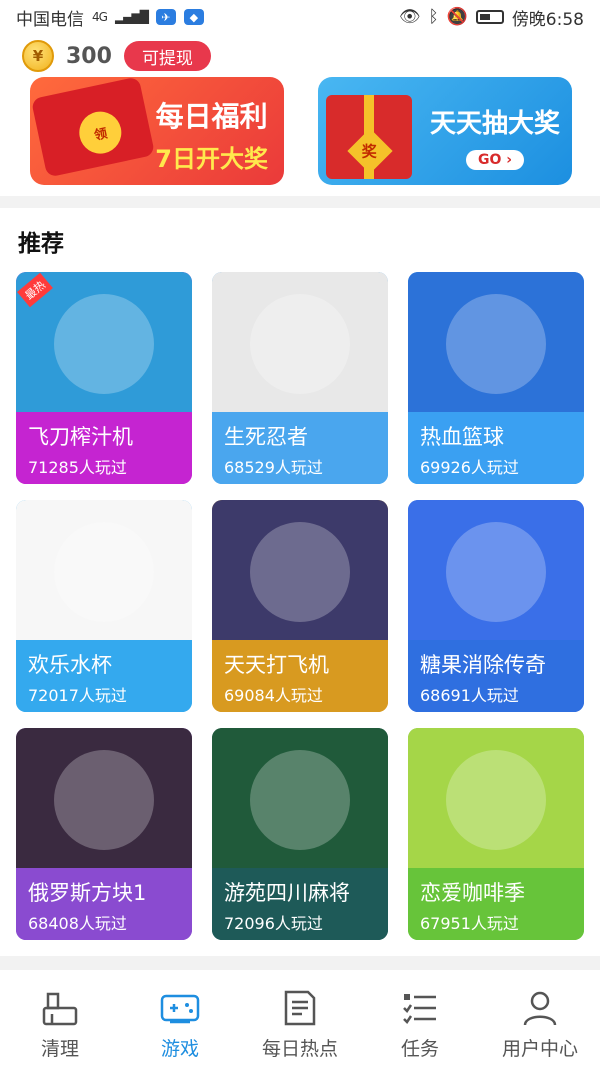  What do you see at coordinates (457, 17) in the screenshot?
I see `mute-icon: 🔕` at bounding box center [457, 17].